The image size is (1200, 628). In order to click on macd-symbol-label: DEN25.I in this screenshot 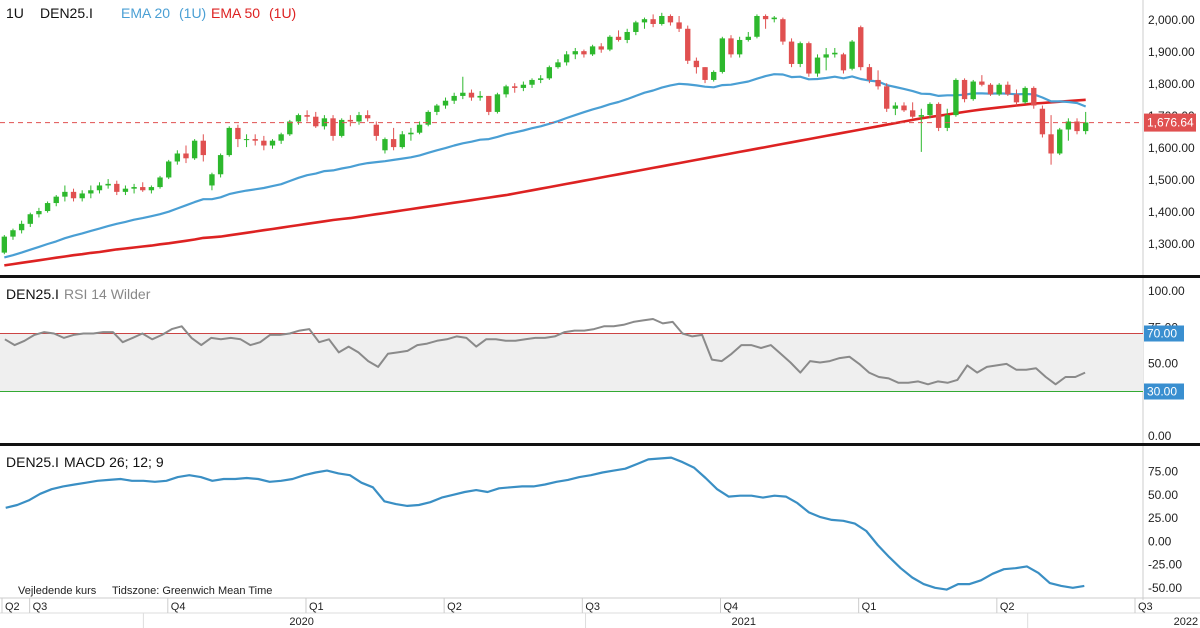, I will do `click(32, 462)`.